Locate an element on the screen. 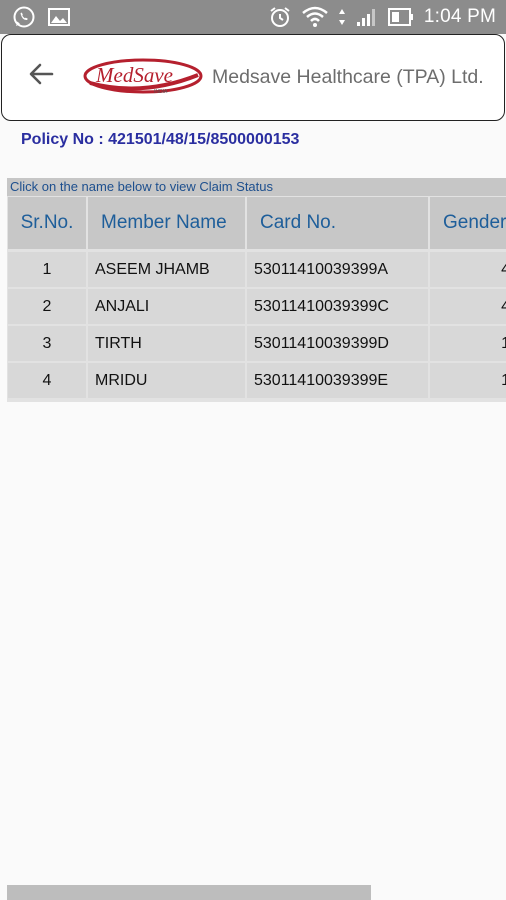 This screenshot has width=506, height=900. status-time: 1:04 PM is located at coordinates (459, 16).